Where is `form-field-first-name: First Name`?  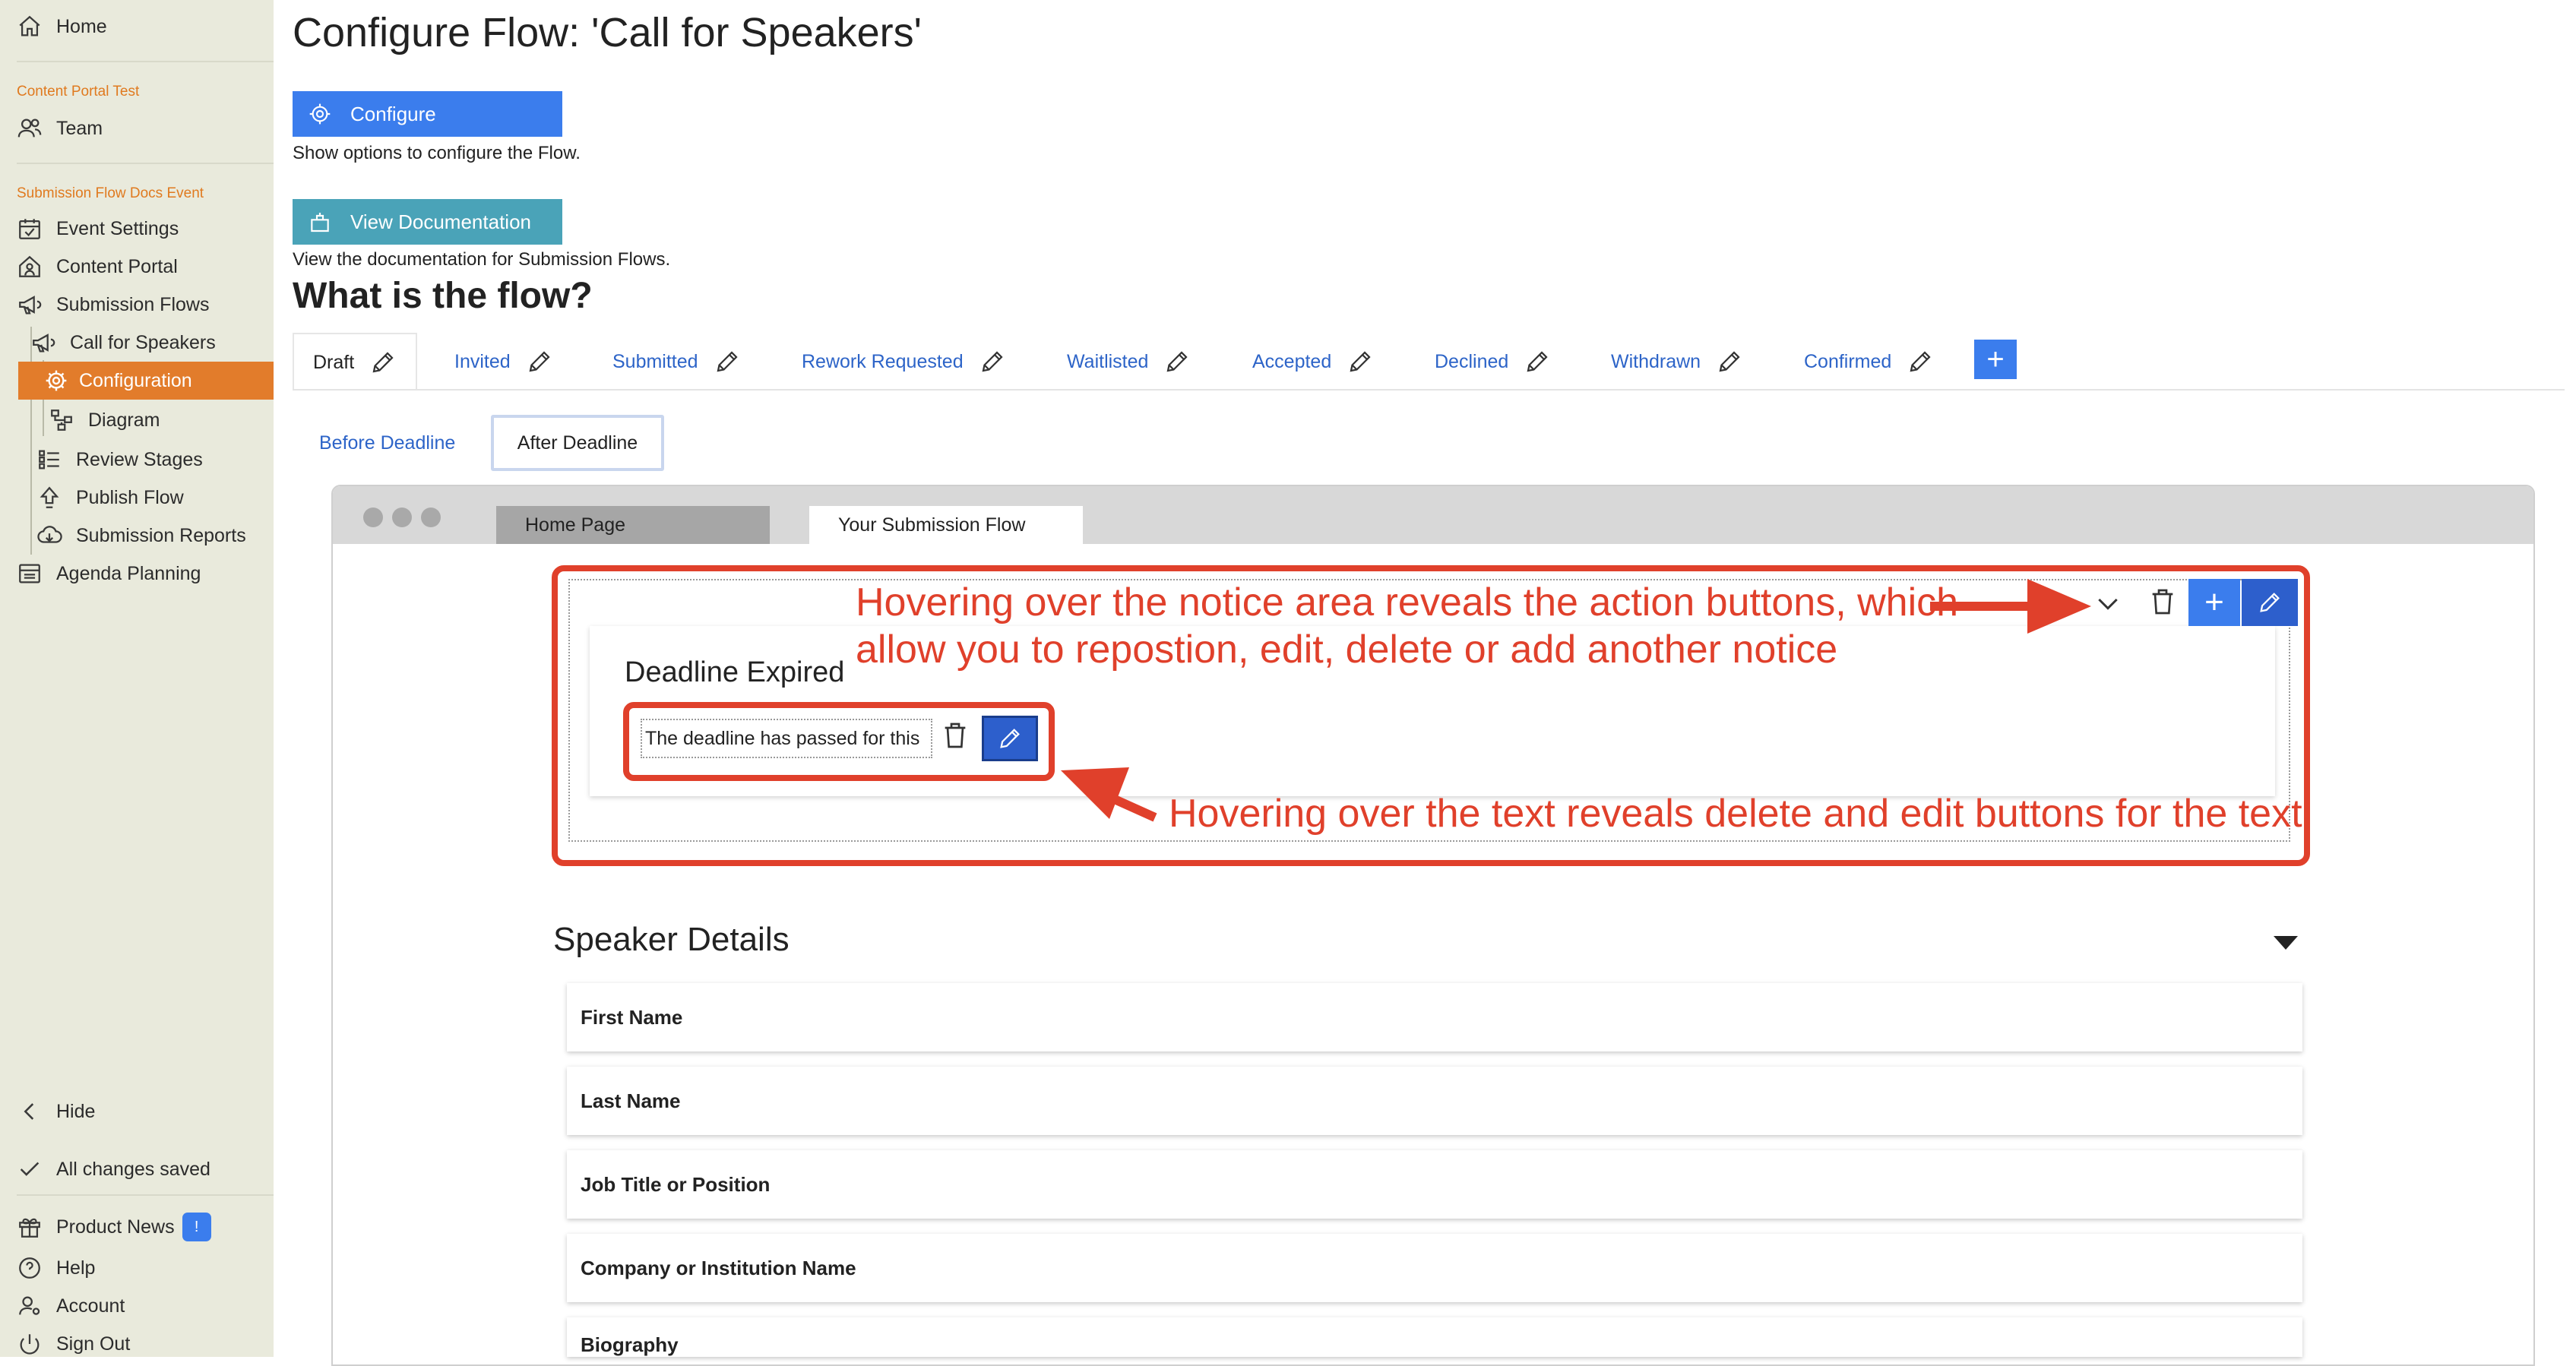 form-field-first-name: First Name is located at coordinates (1434, 1017).